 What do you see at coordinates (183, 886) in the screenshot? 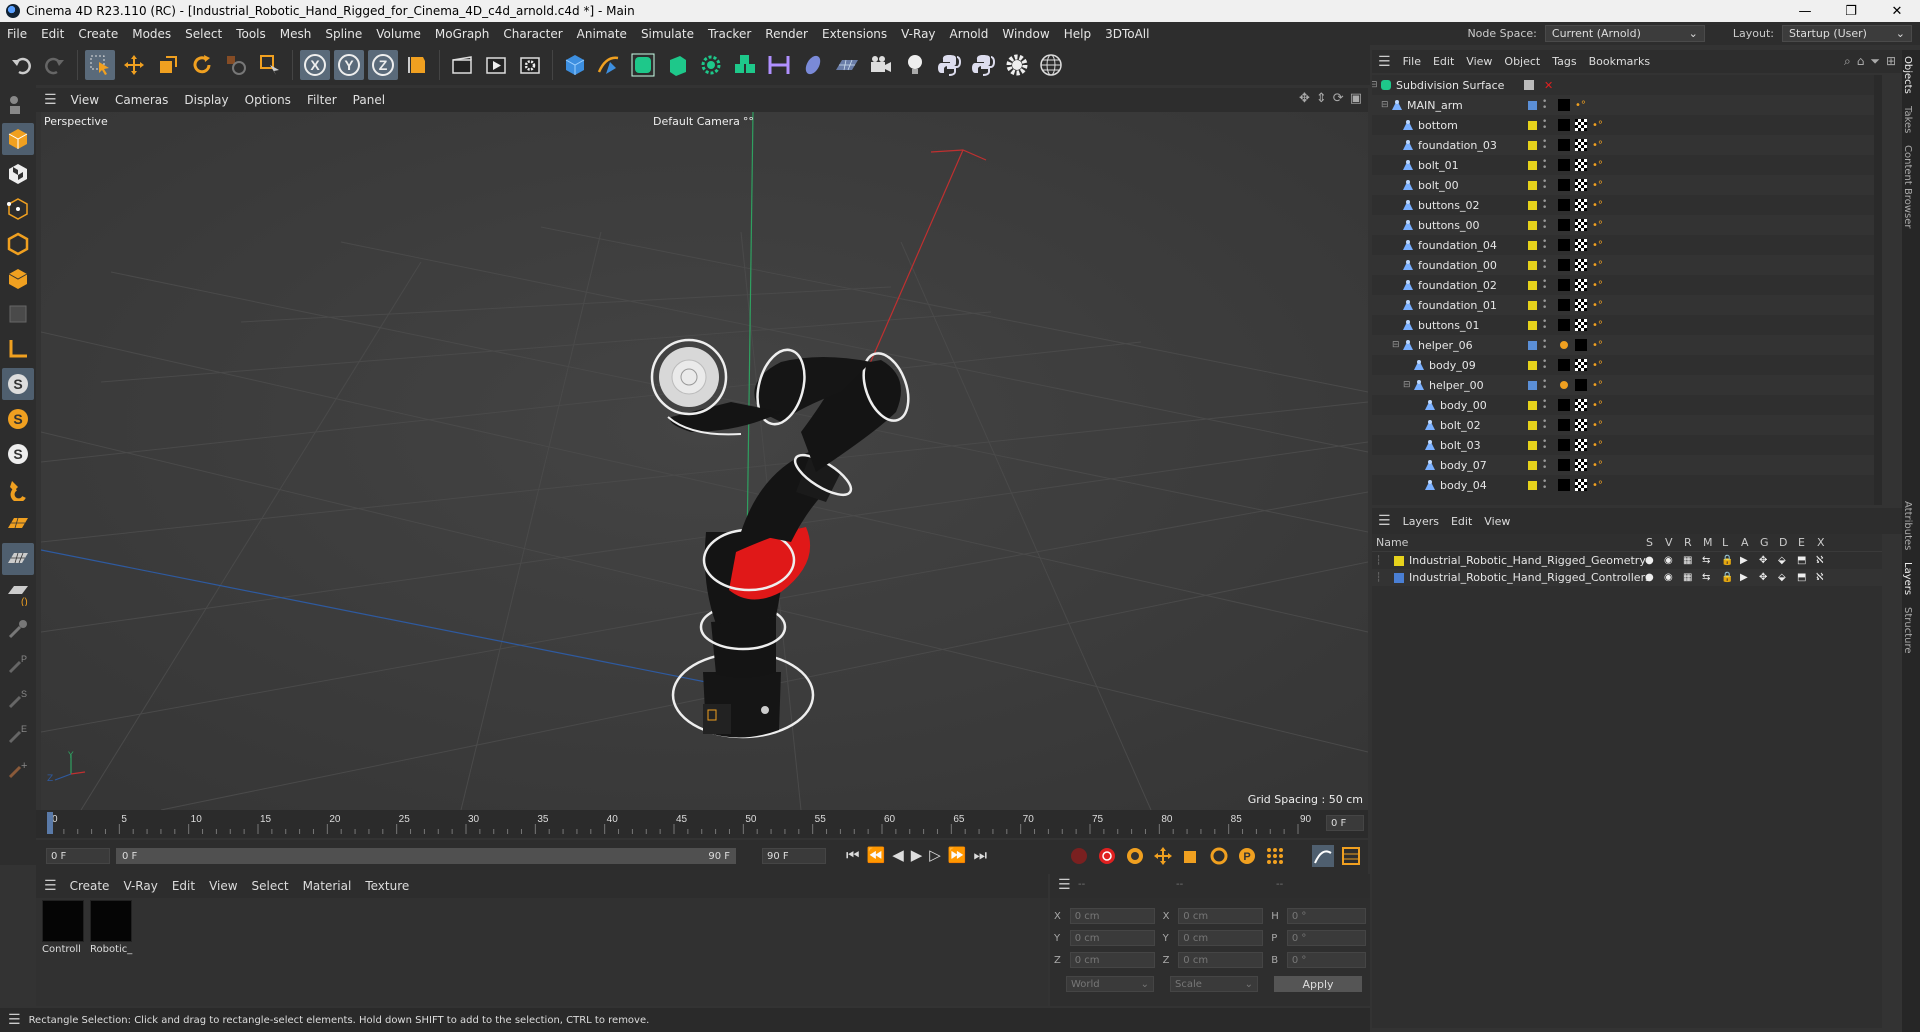
I see `material-menu-edit: Edit` at bounding box center [183, 886].